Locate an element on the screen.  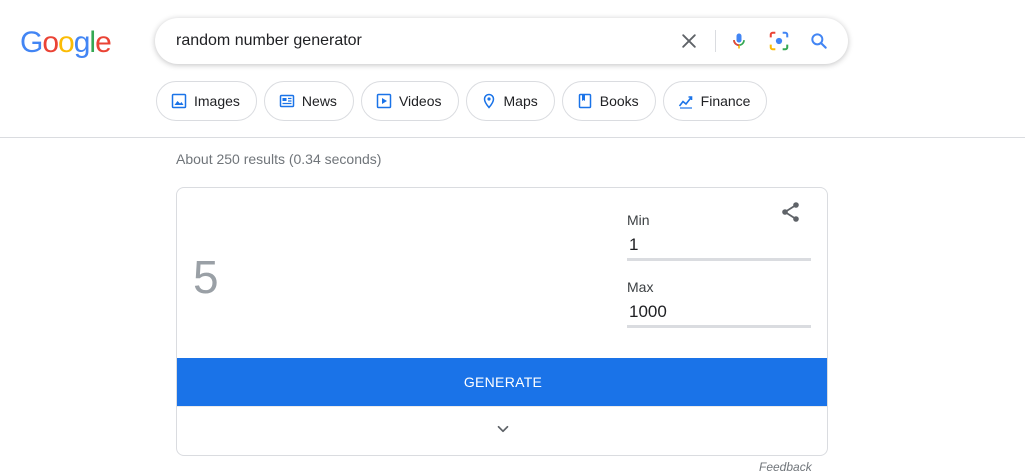
search-filter-chips: Images News Videos Maps Books Finance is located at coordinates (462, 101).